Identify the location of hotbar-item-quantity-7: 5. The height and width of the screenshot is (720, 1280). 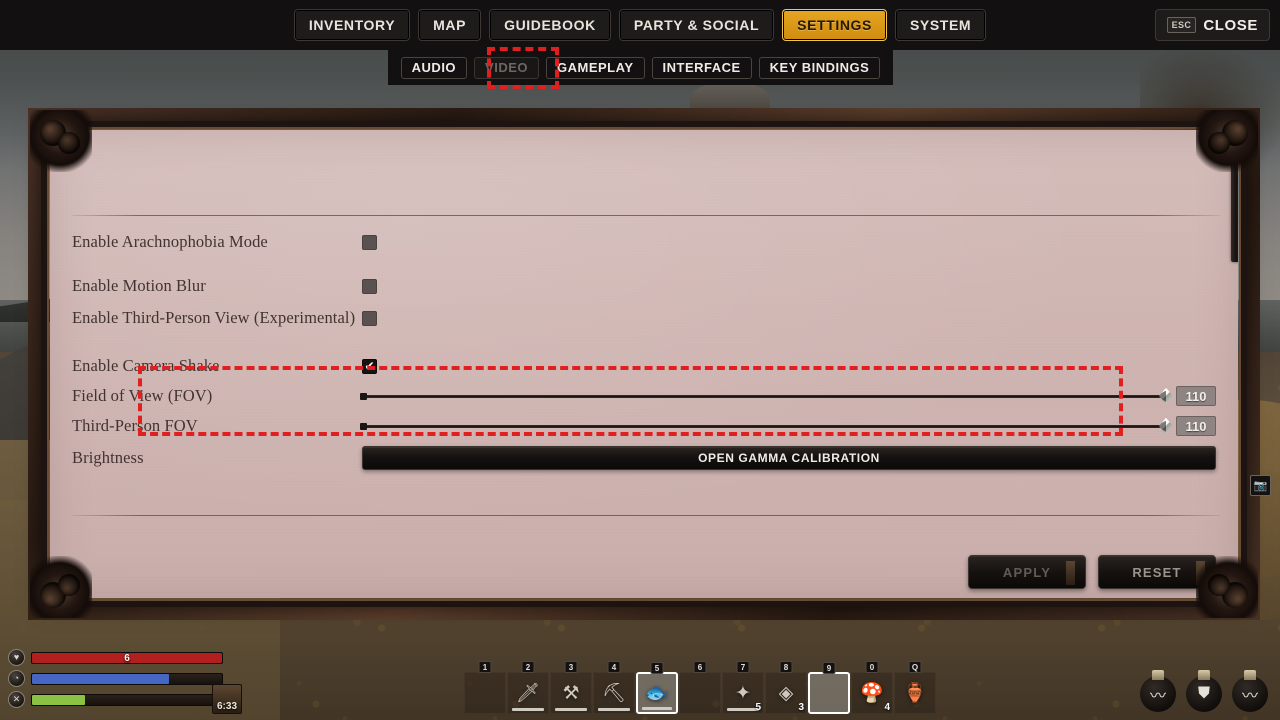
(758, 707).